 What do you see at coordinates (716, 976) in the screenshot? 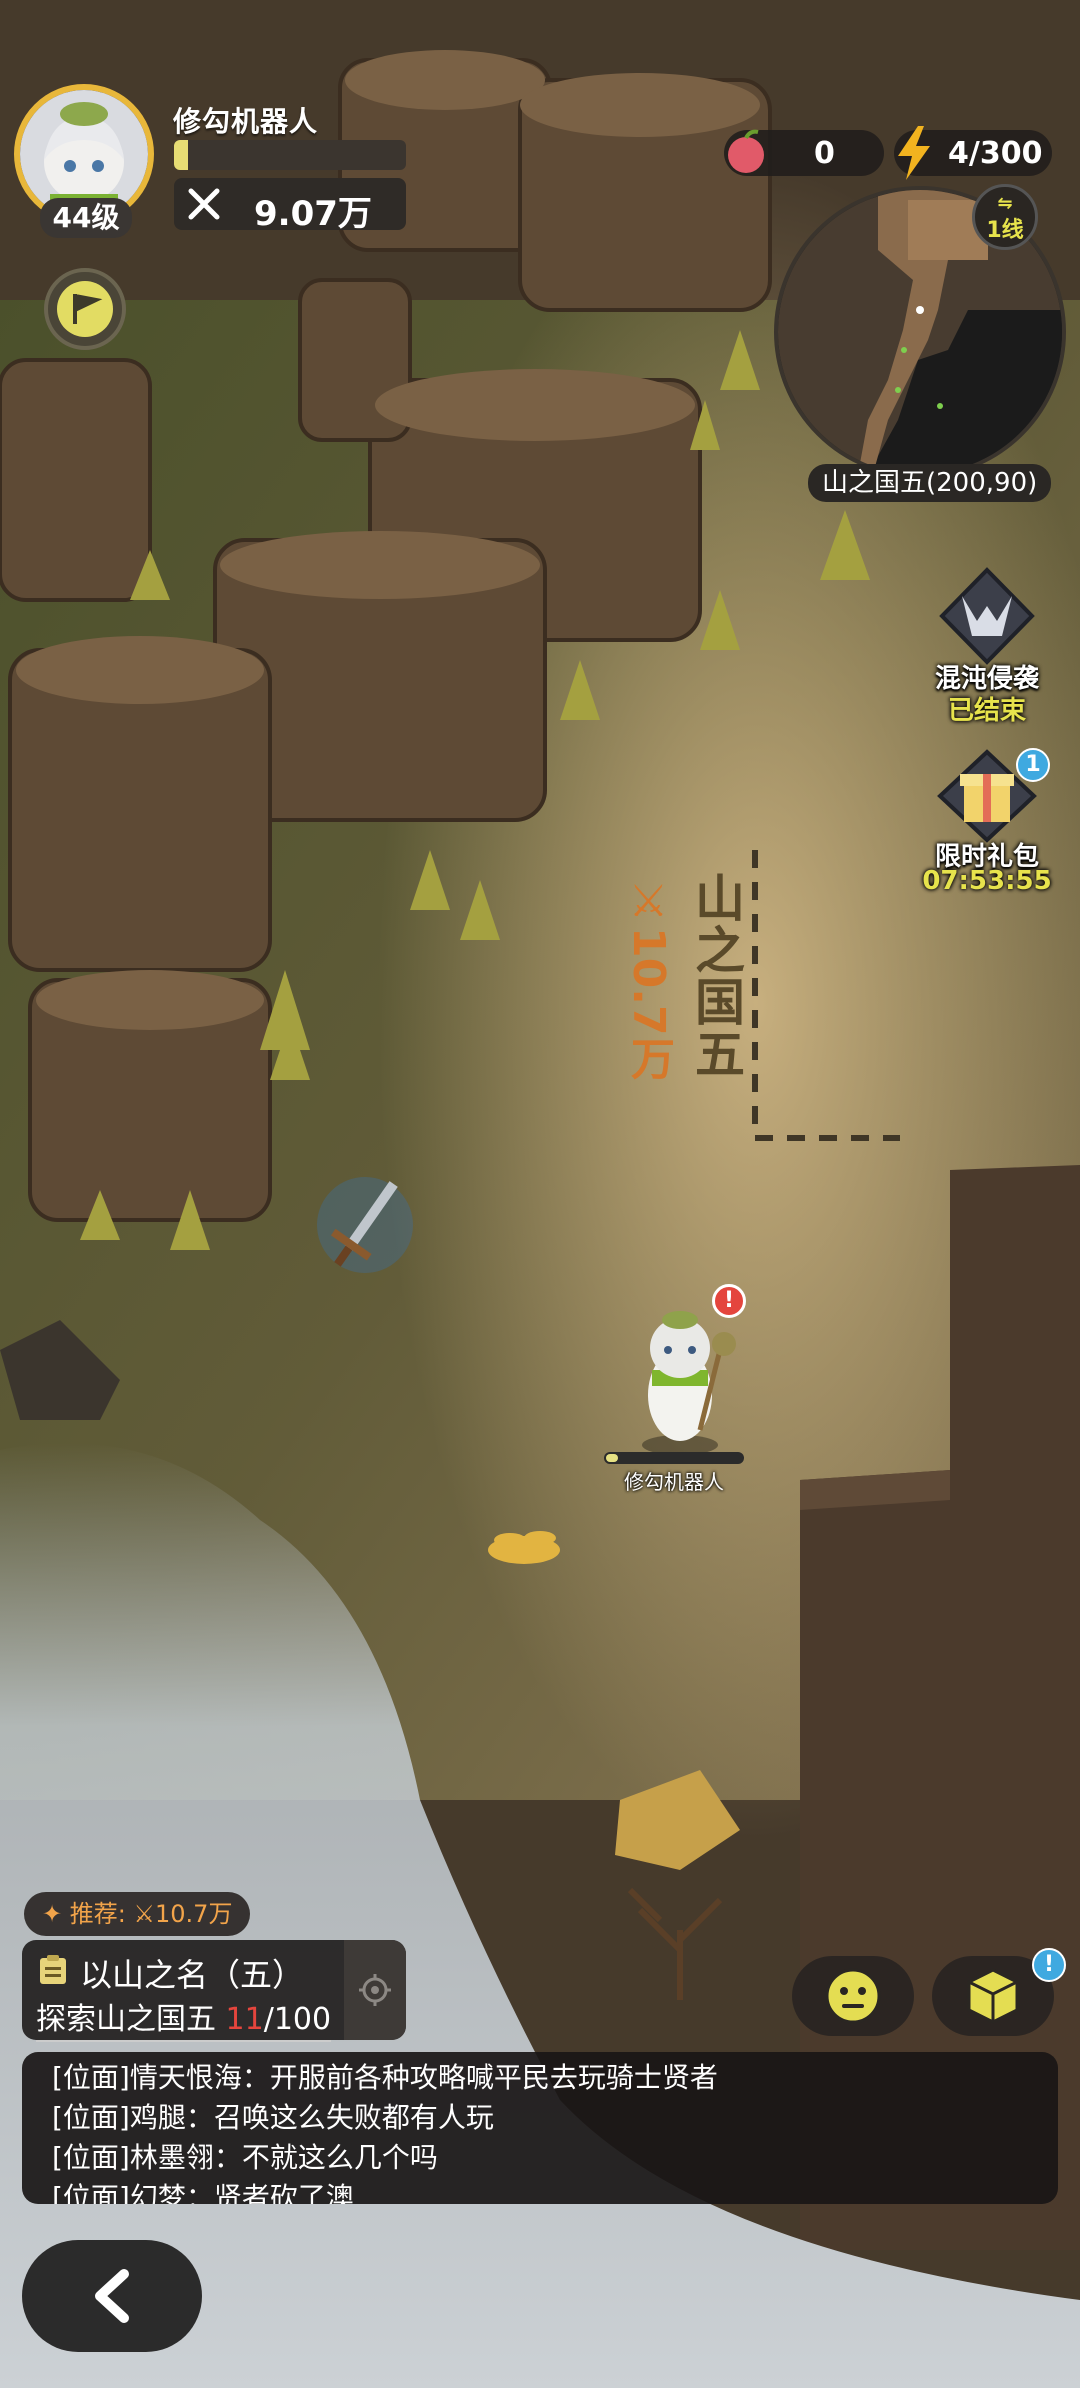
I see `zone-name: 山之国五` at bounding box center [716, 976].